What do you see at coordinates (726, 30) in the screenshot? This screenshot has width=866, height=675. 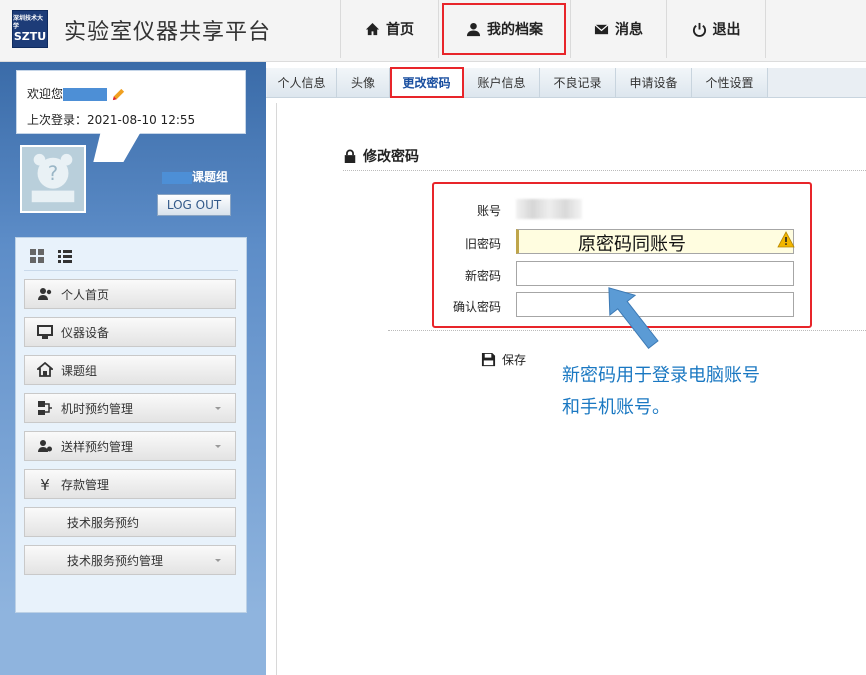 I see `nav-logout-label: 退出` at bounding box center [726, 30].